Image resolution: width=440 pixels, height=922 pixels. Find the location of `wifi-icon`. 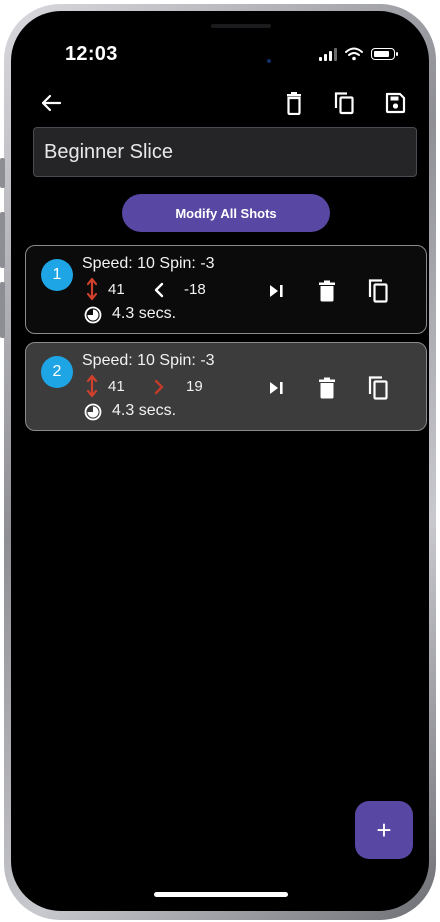

wifi-icon is located at coordinates (354, 54).